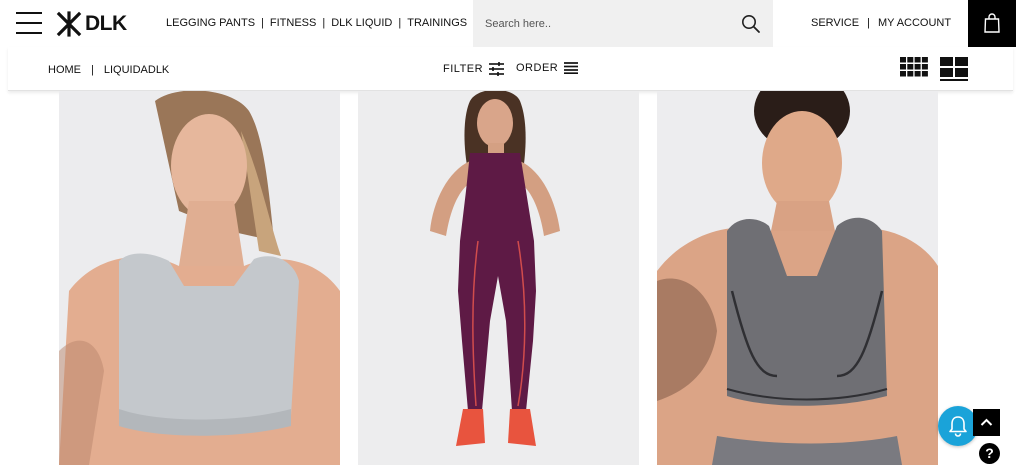 This screenshot has height=476, width=1024. I want to click on order-button: ORDER, so click(547, 68).